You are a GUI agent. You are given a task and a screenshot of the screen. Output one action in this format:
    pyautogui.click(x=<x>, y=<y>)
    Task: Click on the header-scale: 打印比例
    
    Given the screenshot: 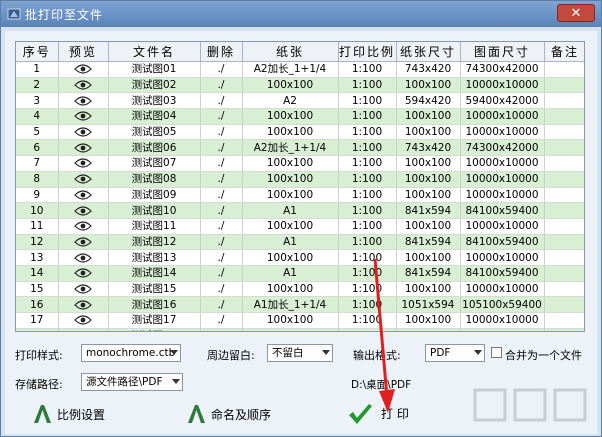 What is the action you would take?
    pyautogui.click(x=367, y=52)
    